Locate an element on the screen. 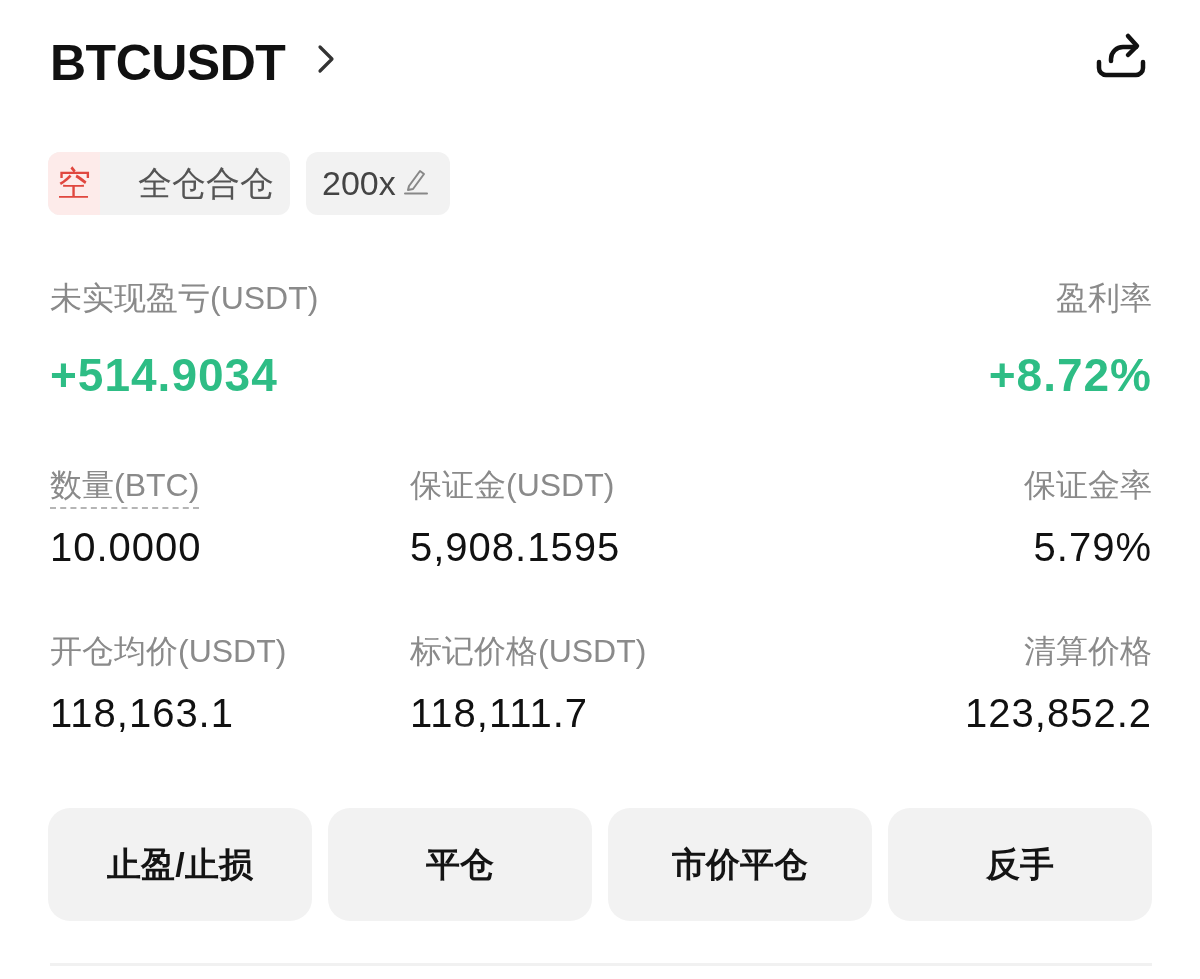  stat-value: 118,163.1 is located at coordinates (142, 713).